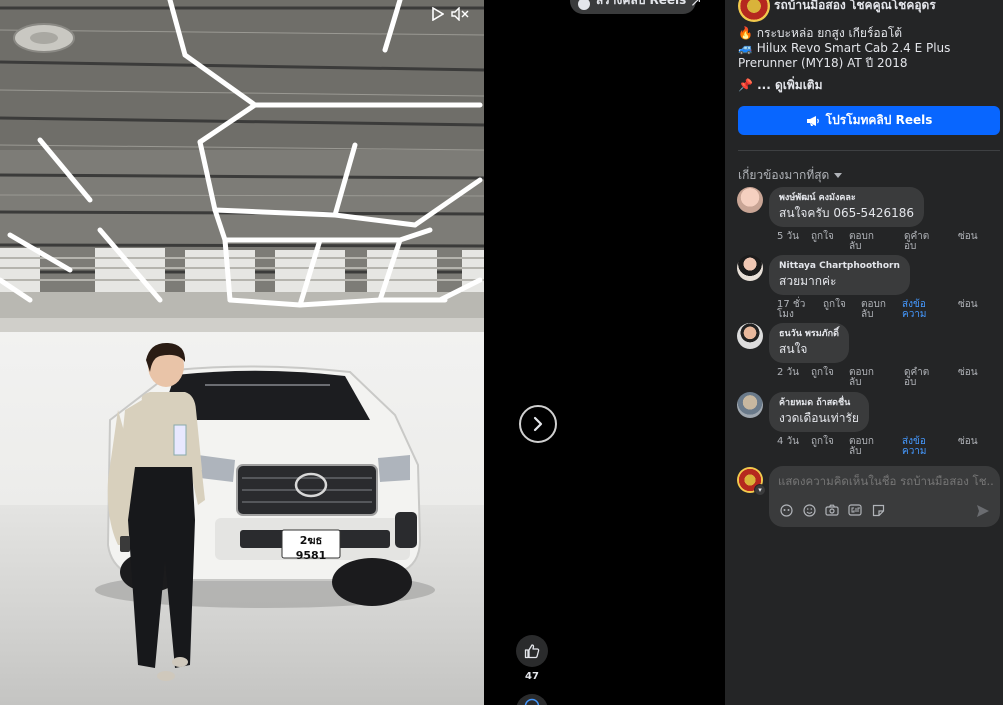 The image size is (1003, 705). What do you see at coordinates (532, 676) in the screenshot?
I see `like-count: 47` at bounding box center [532, 676].